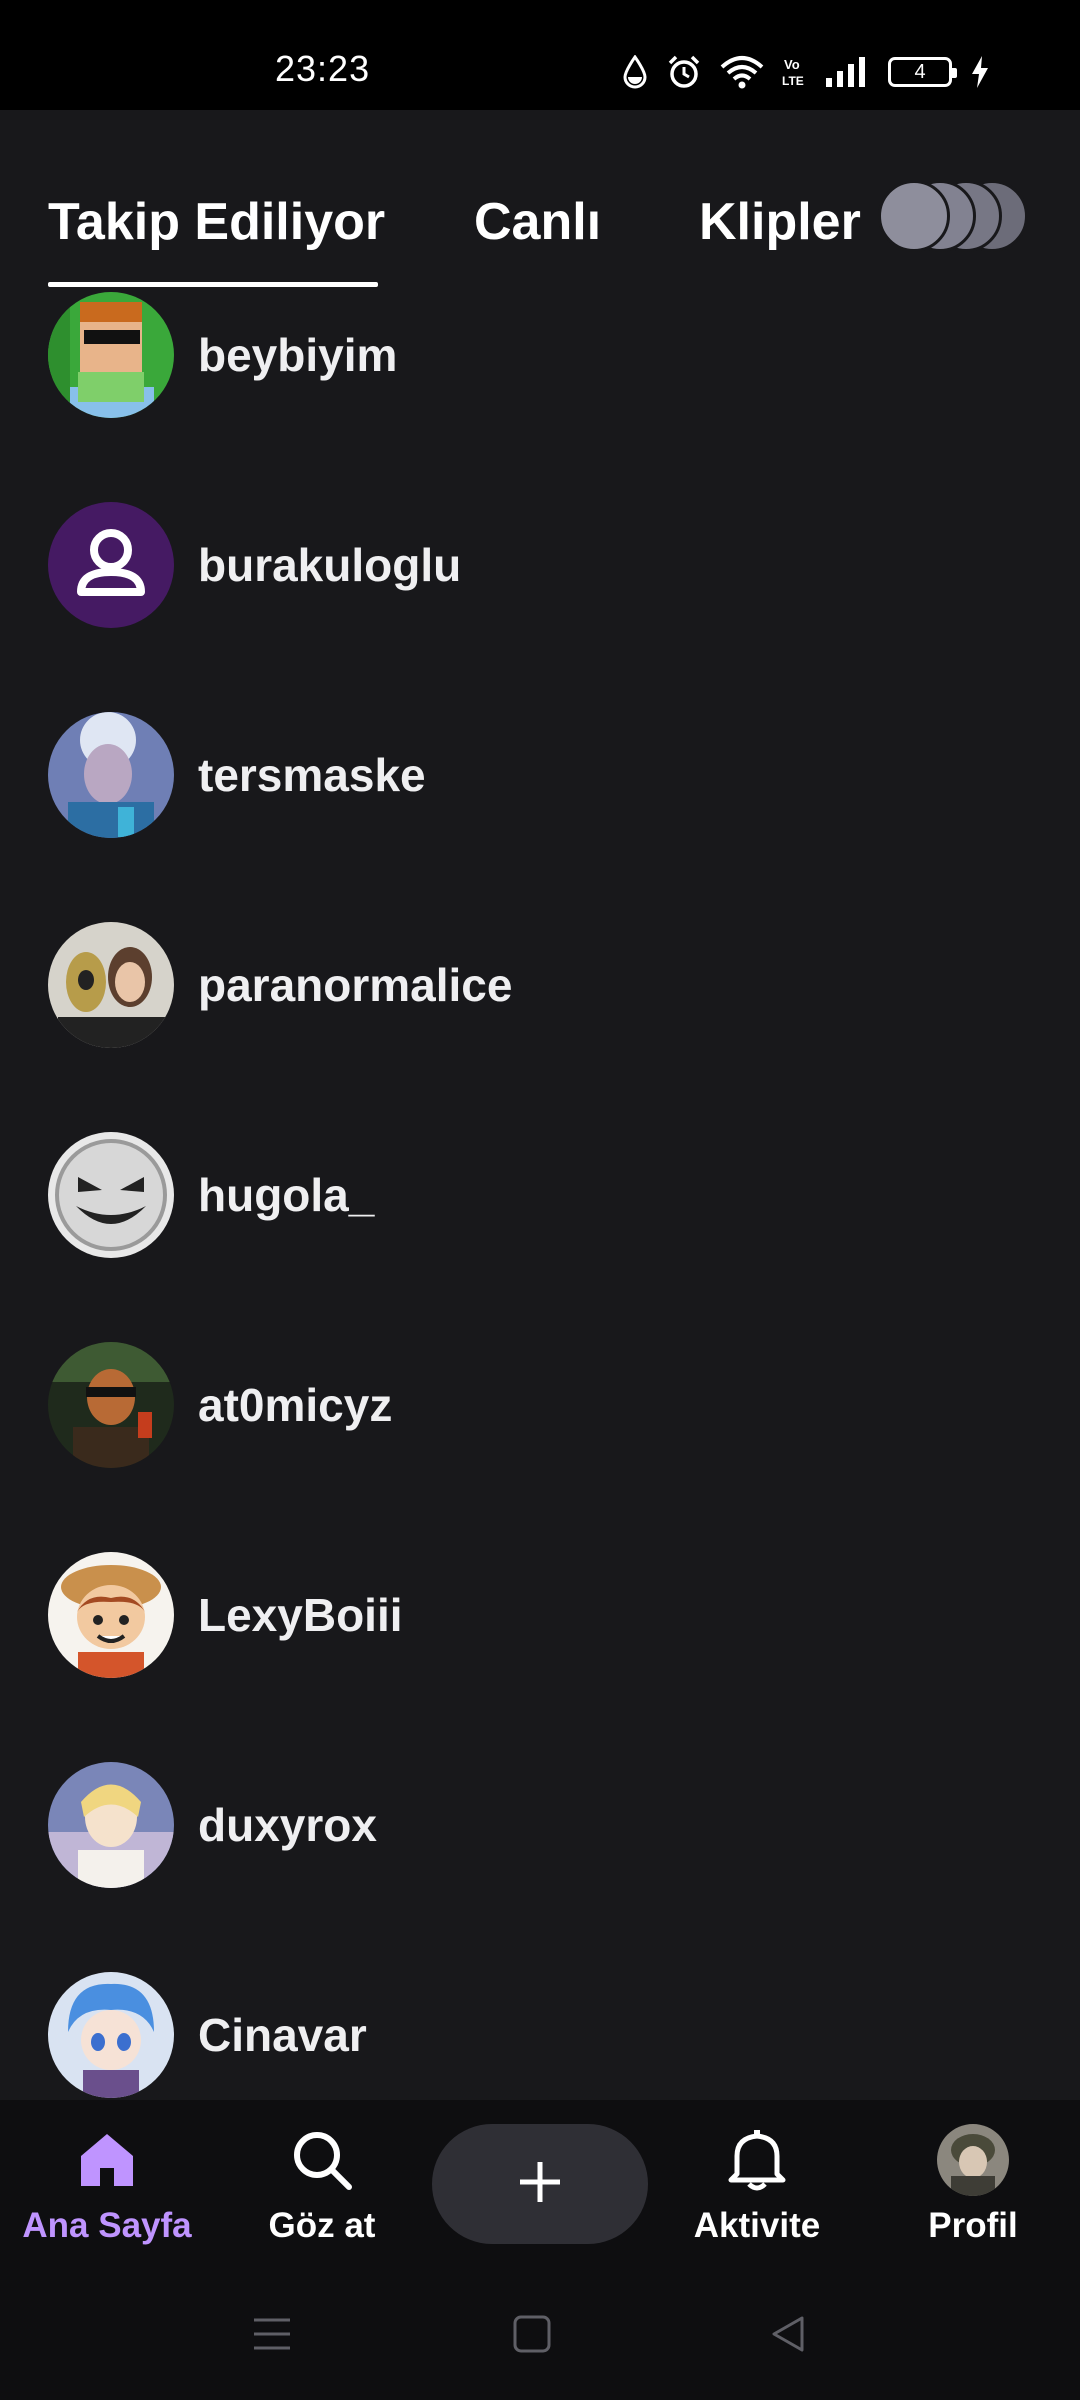  I want to click on status-bar: 23:23 Vo LTE 4, so click(540, 55).